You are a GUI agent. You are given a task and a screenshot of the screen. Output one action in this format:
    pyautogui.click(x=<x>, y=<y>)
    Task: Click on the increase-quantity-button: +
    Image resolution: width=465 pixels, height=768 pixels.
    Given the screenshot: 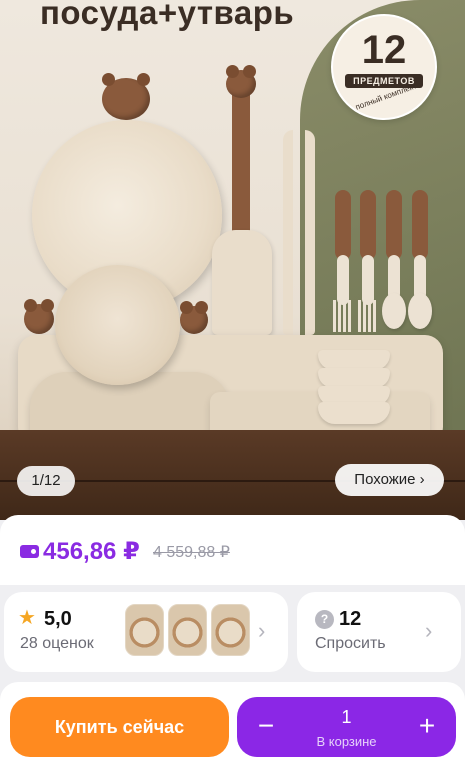 What is the action you would take?
    pyautogui.click(x=427, y=726)
    